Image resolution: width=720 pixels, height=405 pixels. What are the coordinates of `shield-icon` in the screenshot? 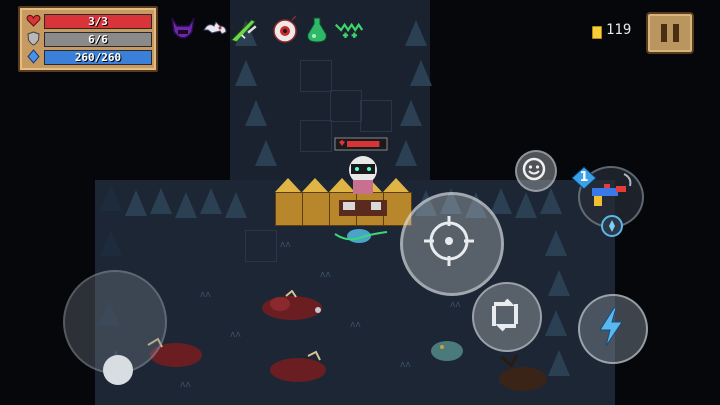 It's located at (33, 38).